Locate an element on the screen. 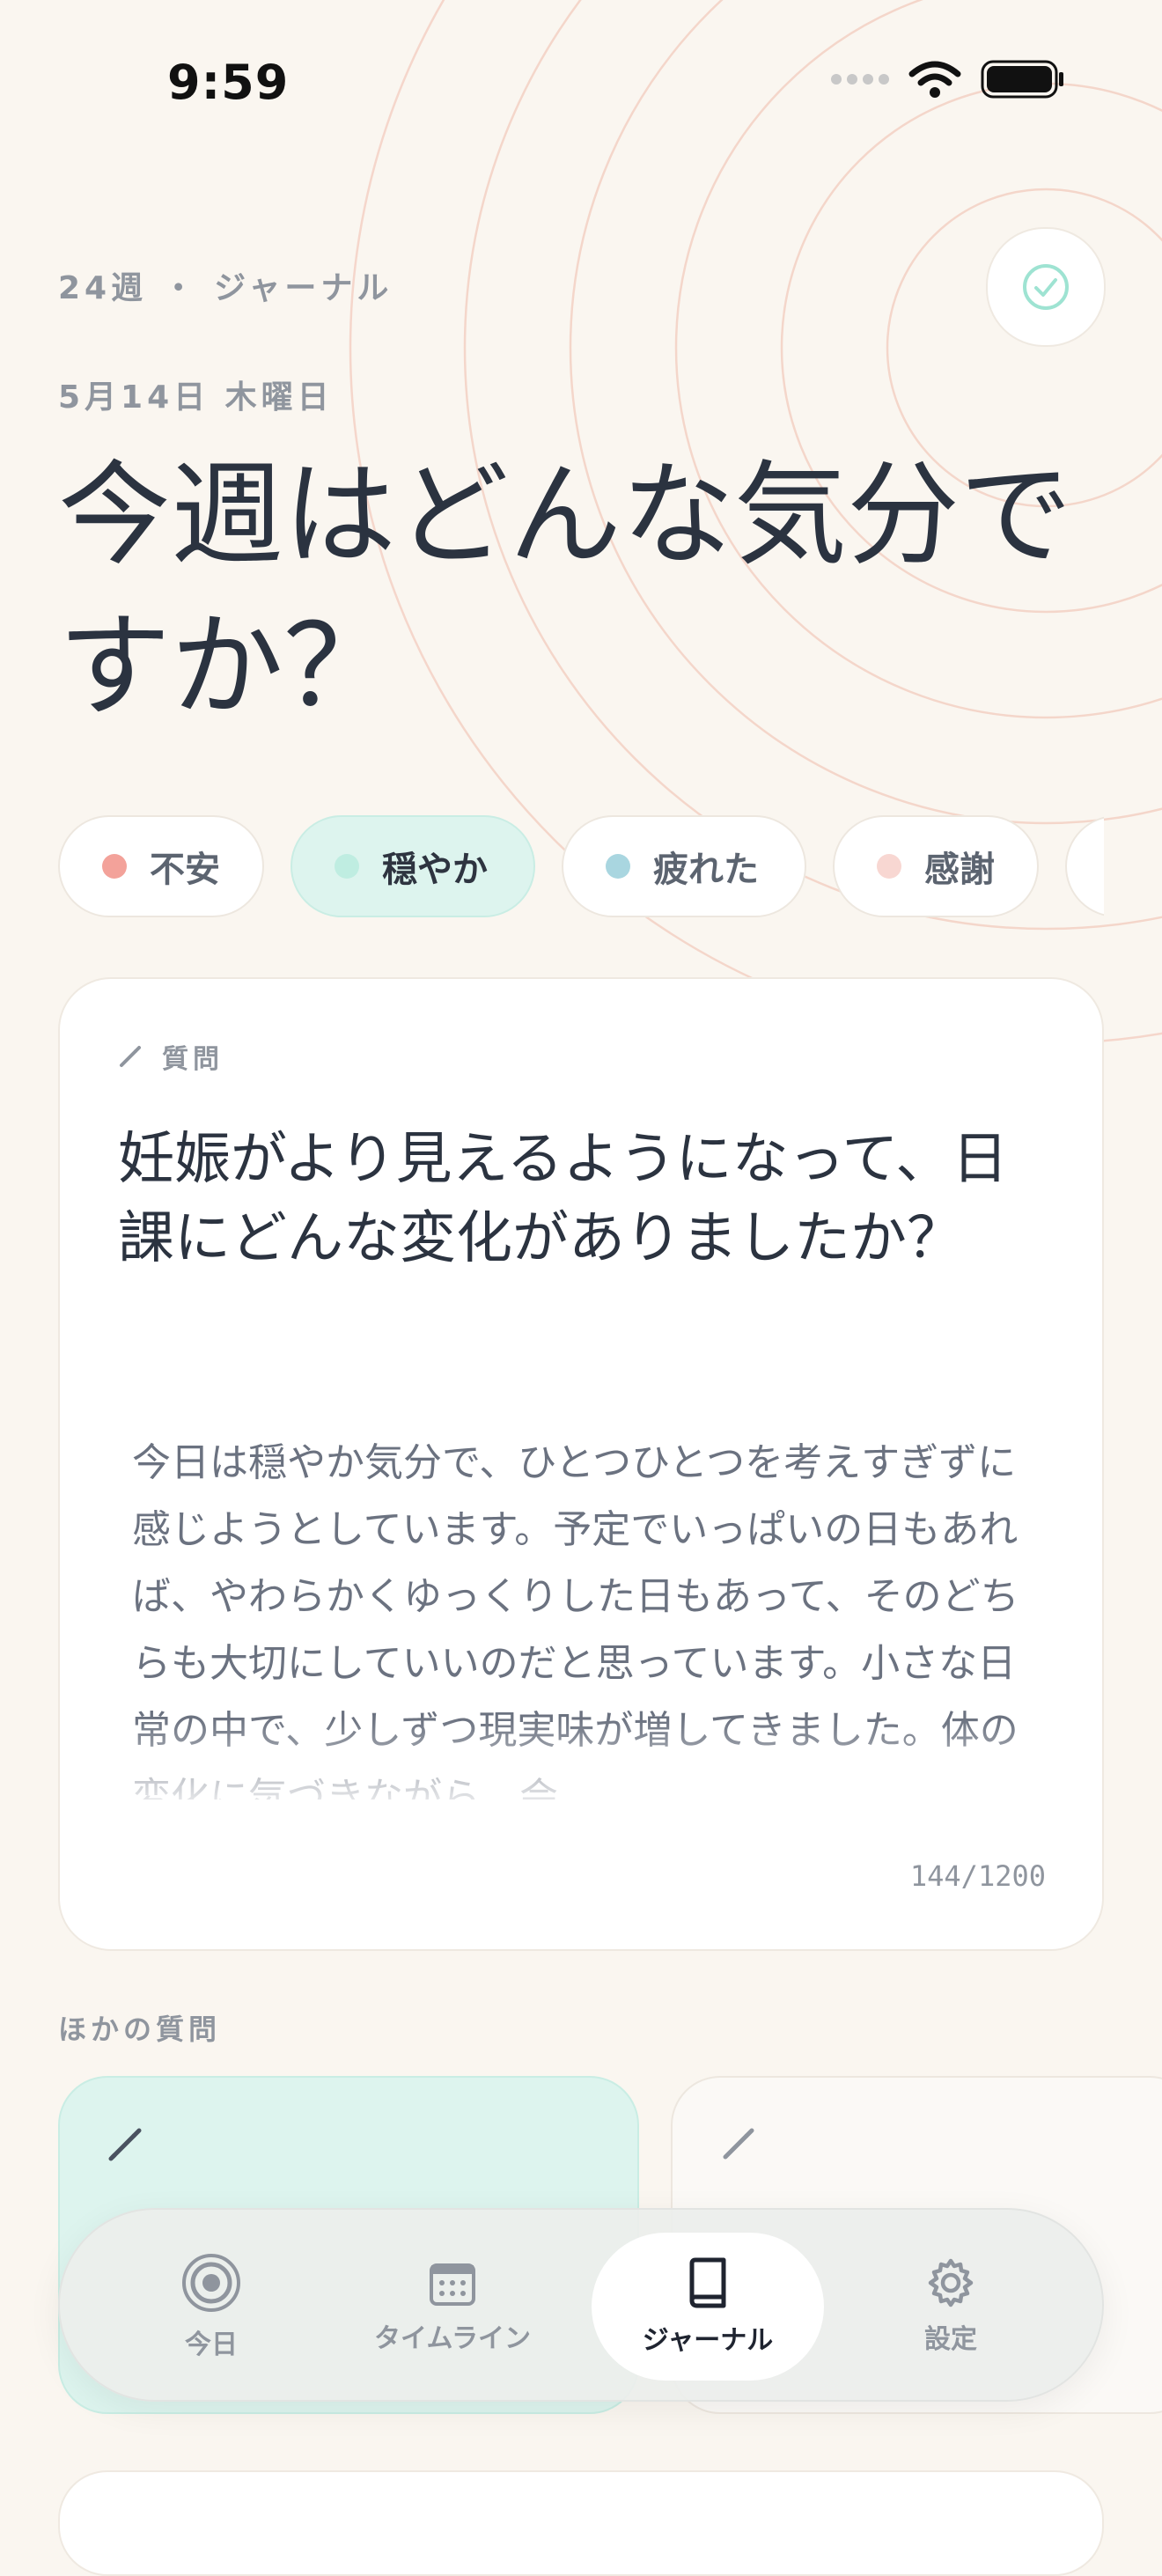  mood-chip-label: 疲れた is located at coordinates (706, 870).